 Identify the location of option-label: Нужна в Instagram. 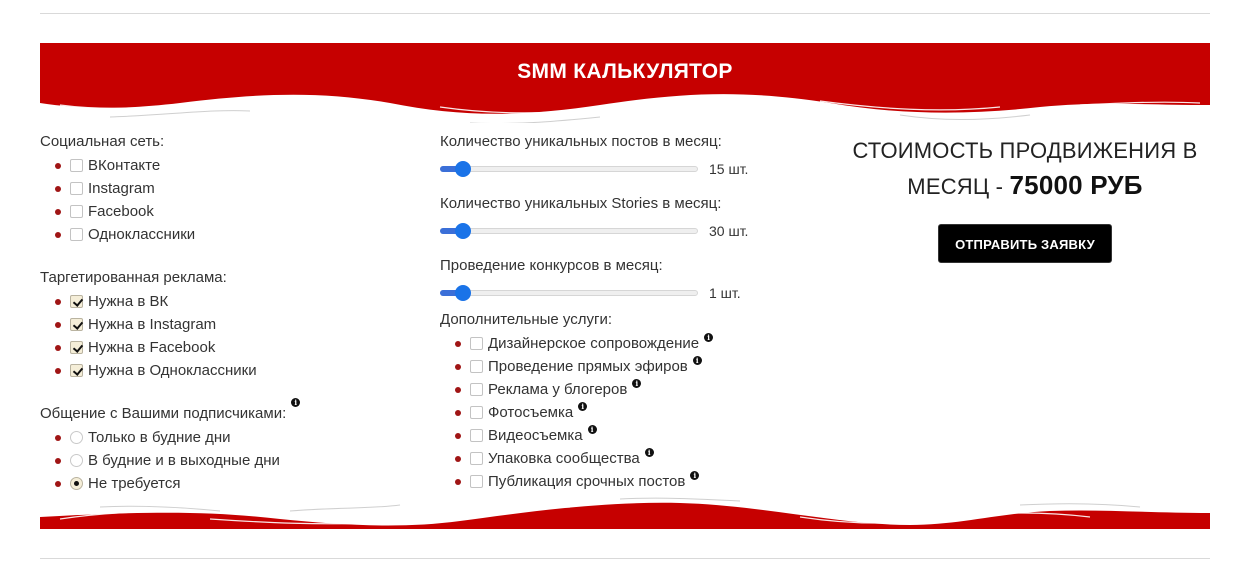
(152, 324).